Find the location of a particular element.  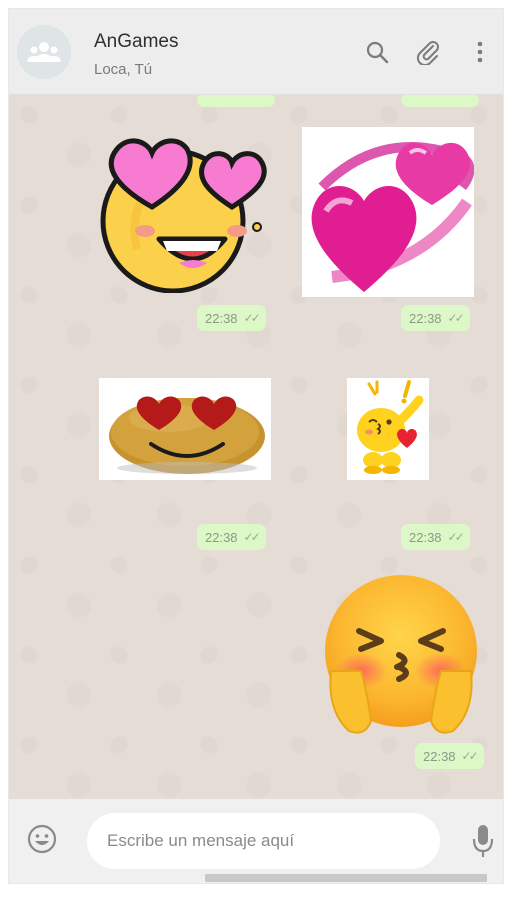

attach-icon is located at coordinates (428, 52).